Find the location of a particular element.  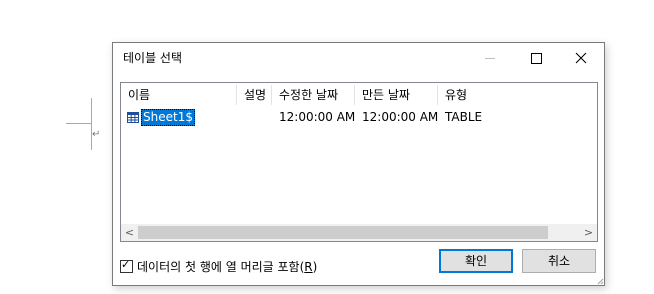

column-header-name: 이름 is located at coordinates (178, 95).